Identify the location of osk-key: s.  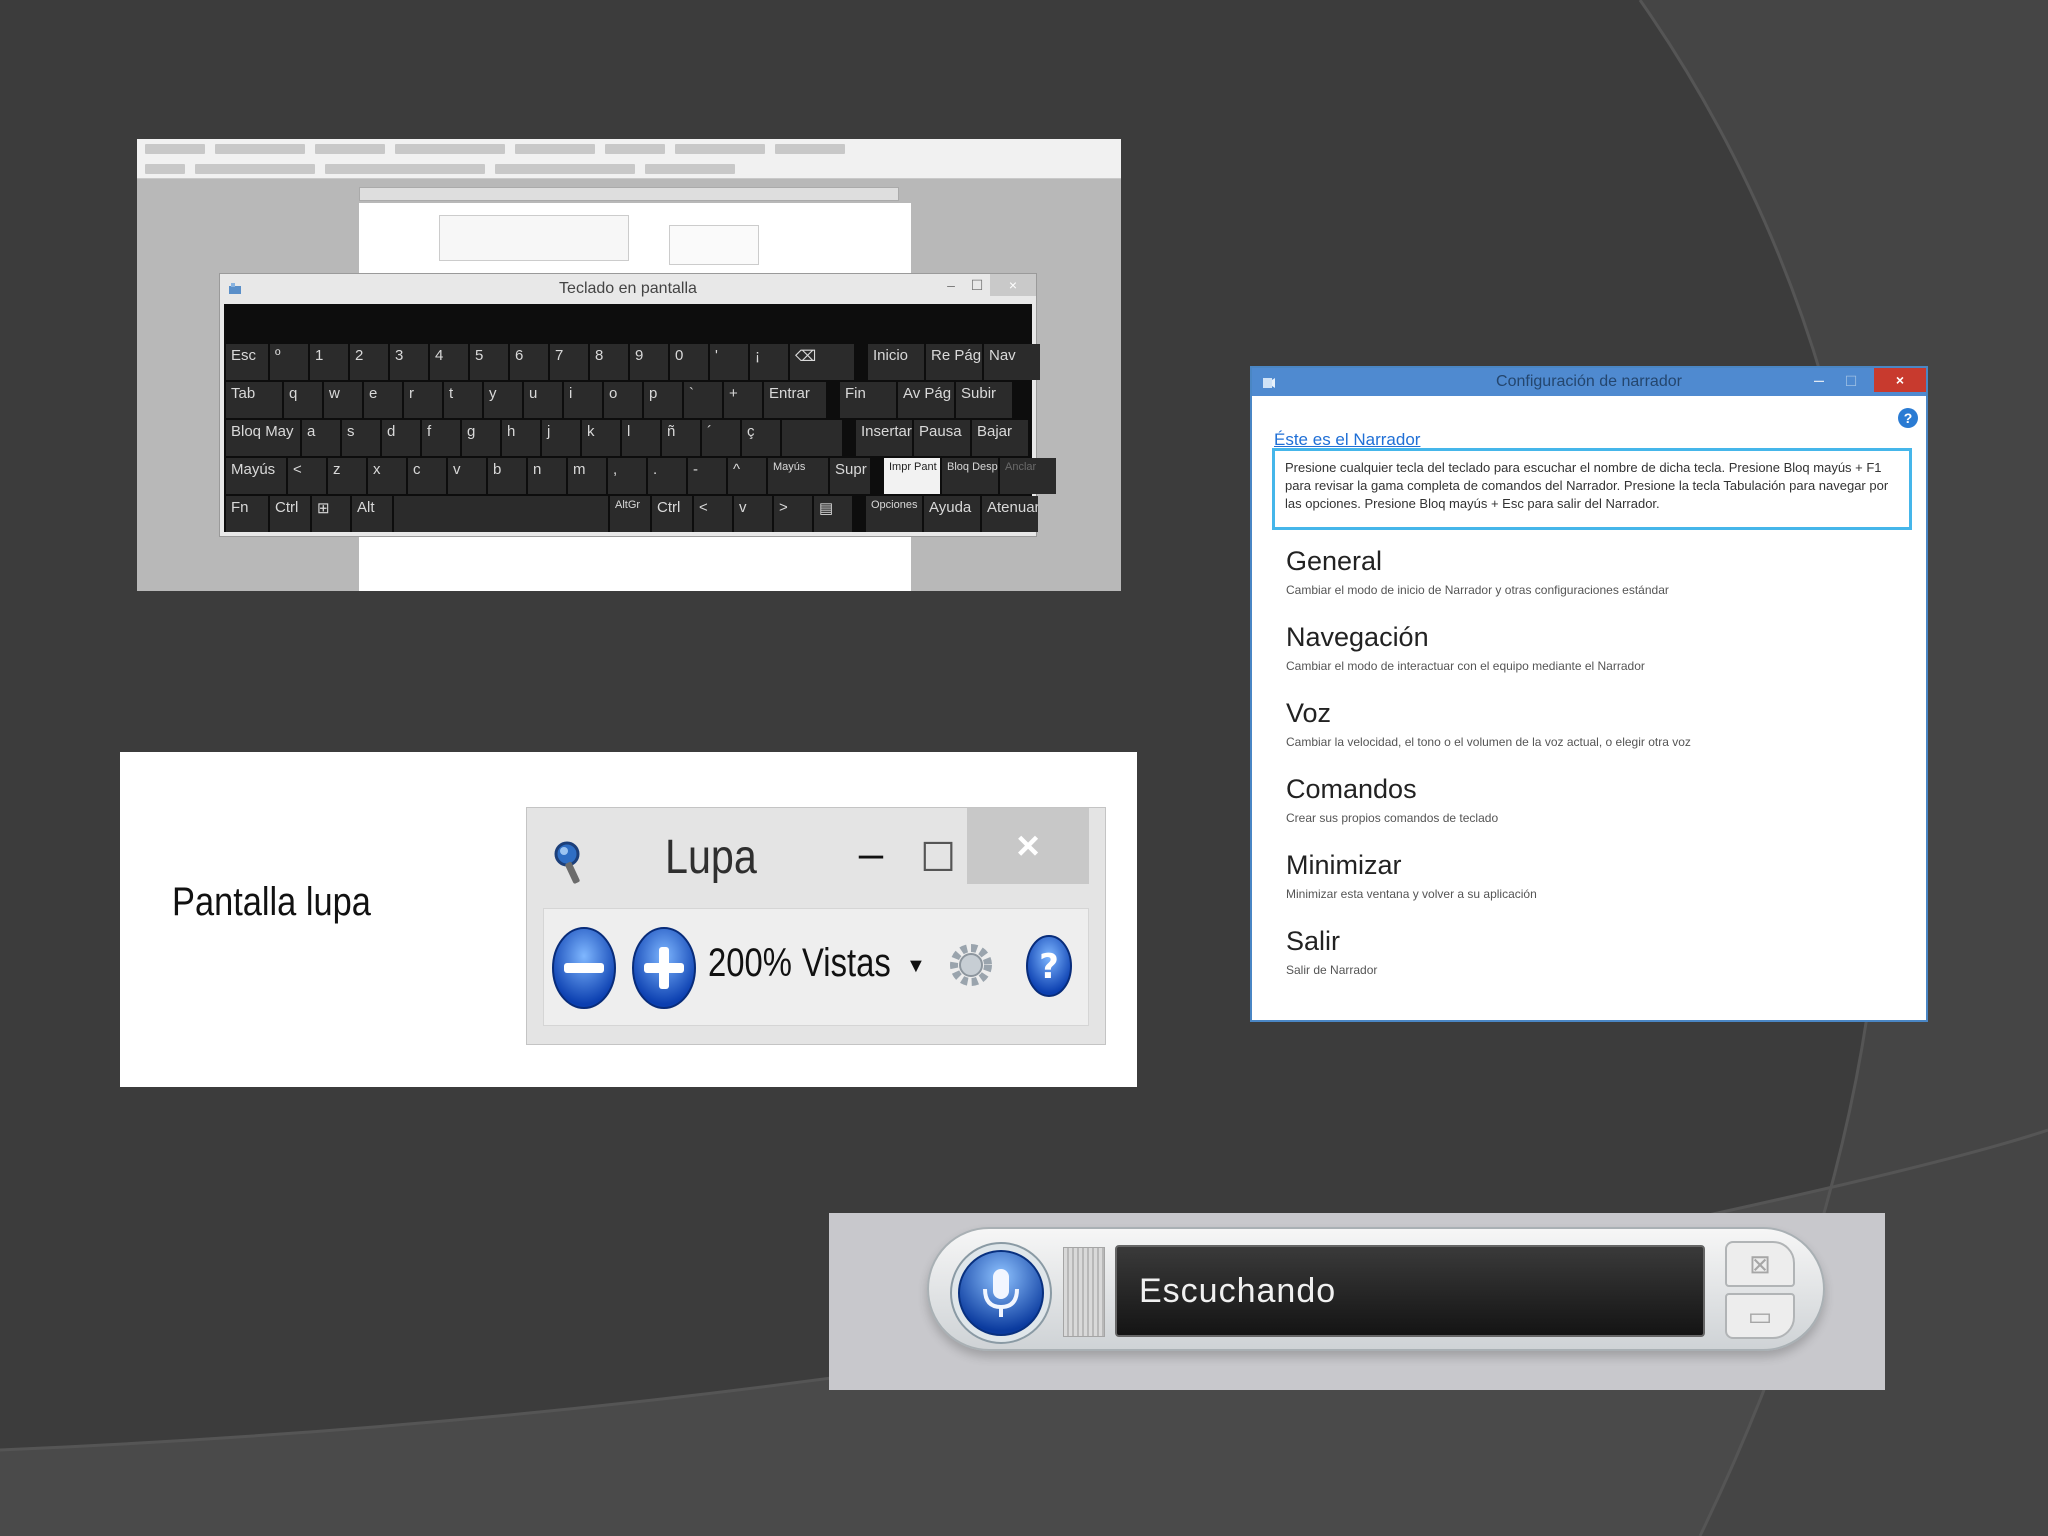
(361, 438).